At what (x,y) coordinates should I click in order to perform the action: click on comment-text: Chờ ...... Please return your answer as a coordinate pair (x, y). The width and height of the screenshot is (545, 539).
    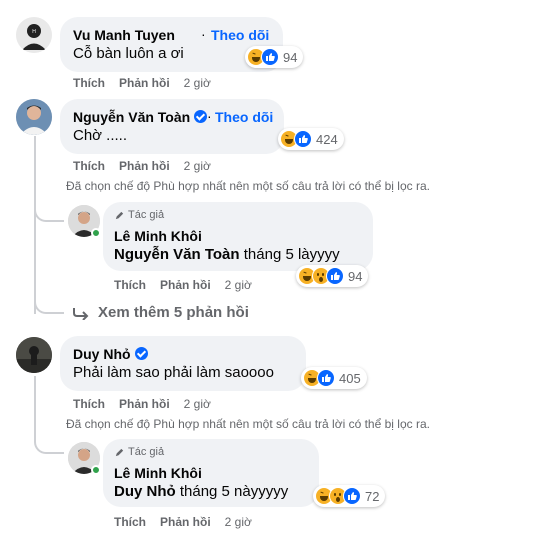
    Looking at the image, I should click on (100, 135).